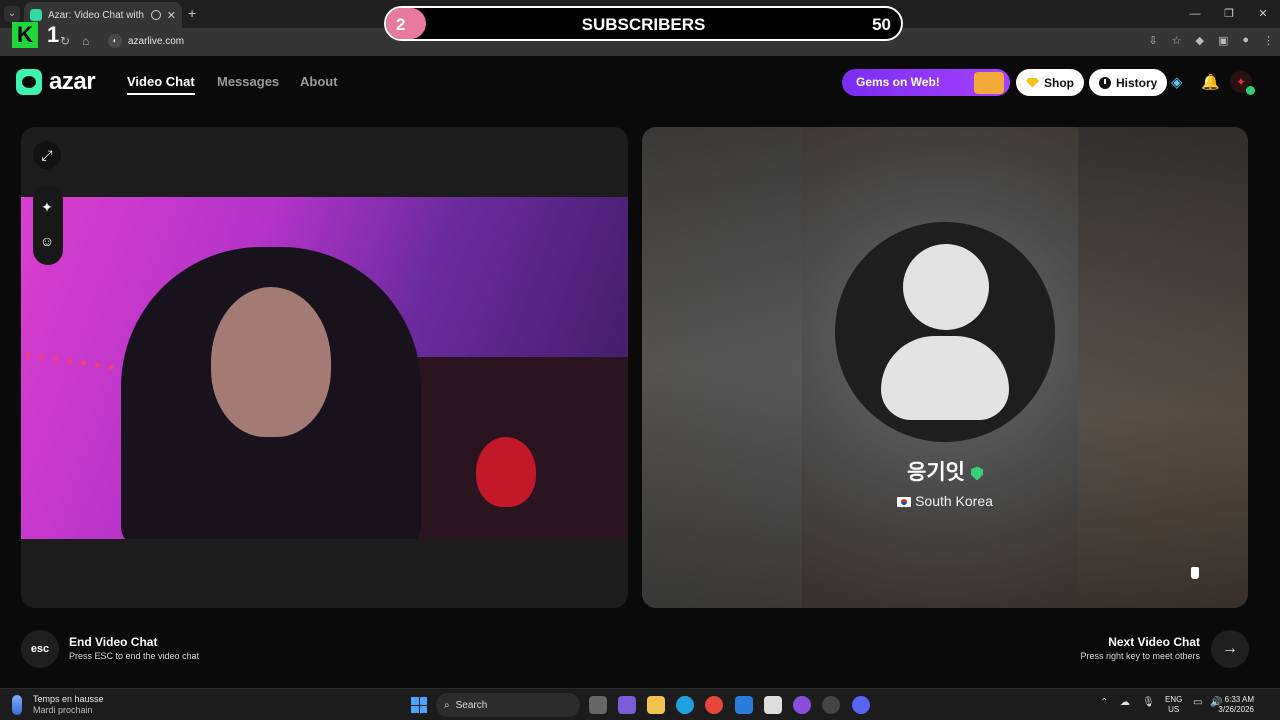  What do you see at coordinates (831, 705) in the screenshot?
I see `settings-app-icon` at bounding box center [831, 705].